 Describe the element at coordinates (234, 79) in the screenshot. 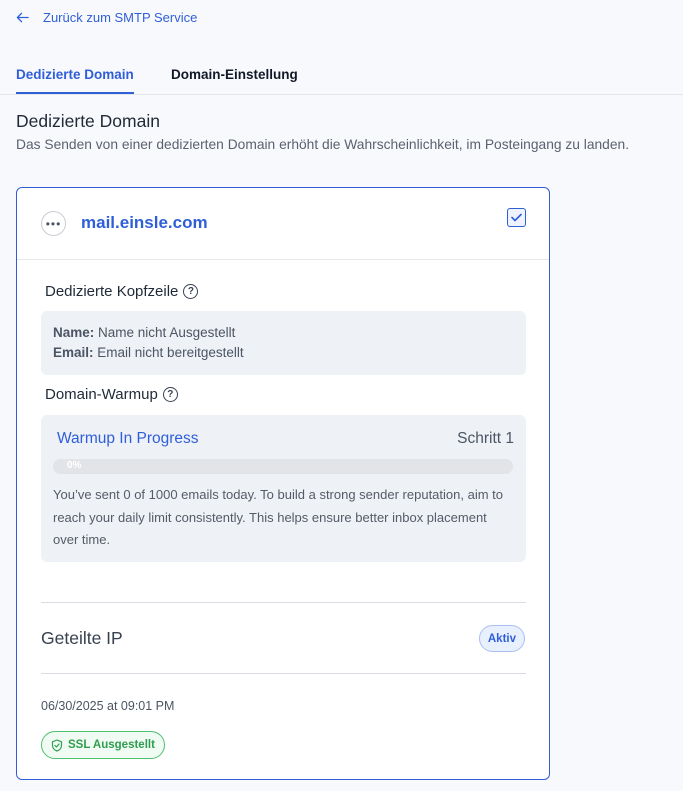

I see `tab-domain-settings: Domain-Einstellung` at that location.